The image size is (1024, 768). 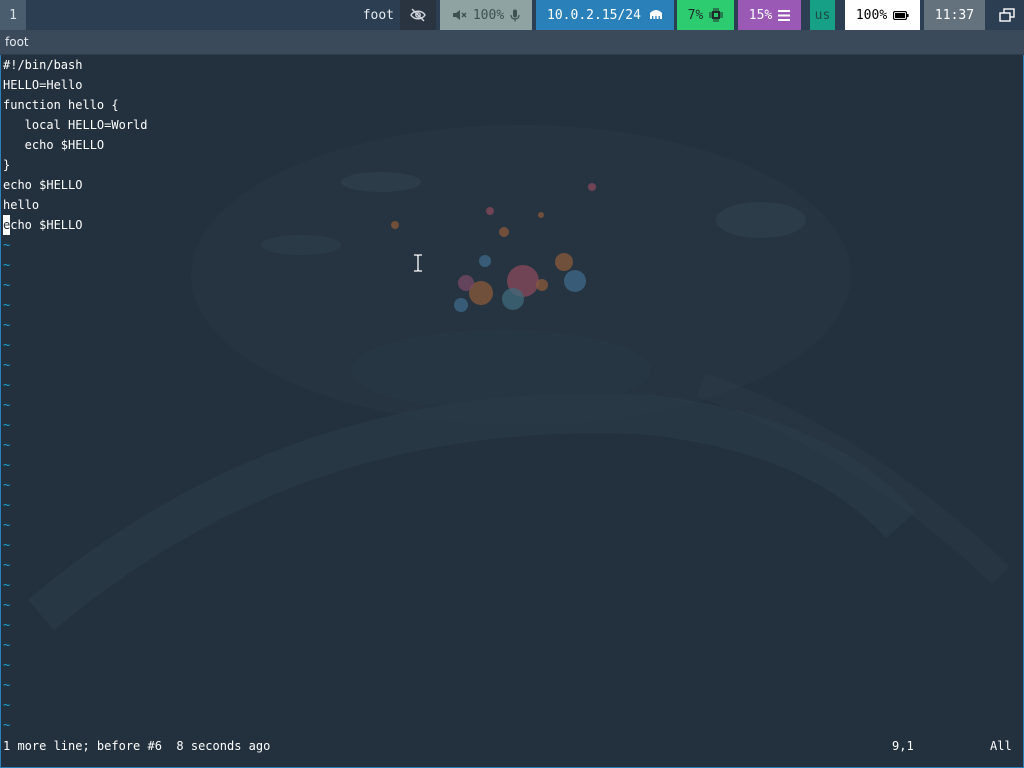 I want to click on buffer-line: local HELLO=World, so click(x=75, y=125).